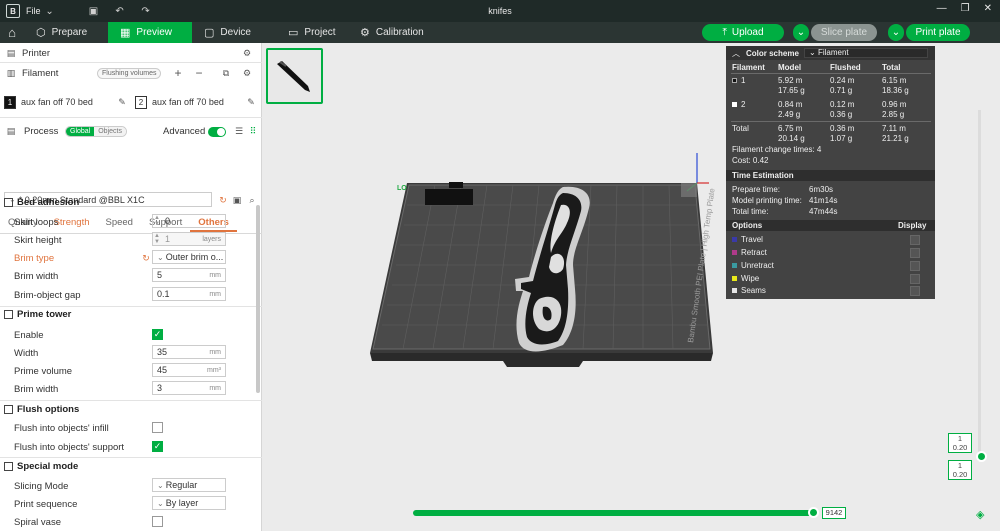  I want to click on layer-slider-handle, so click(981, 456).